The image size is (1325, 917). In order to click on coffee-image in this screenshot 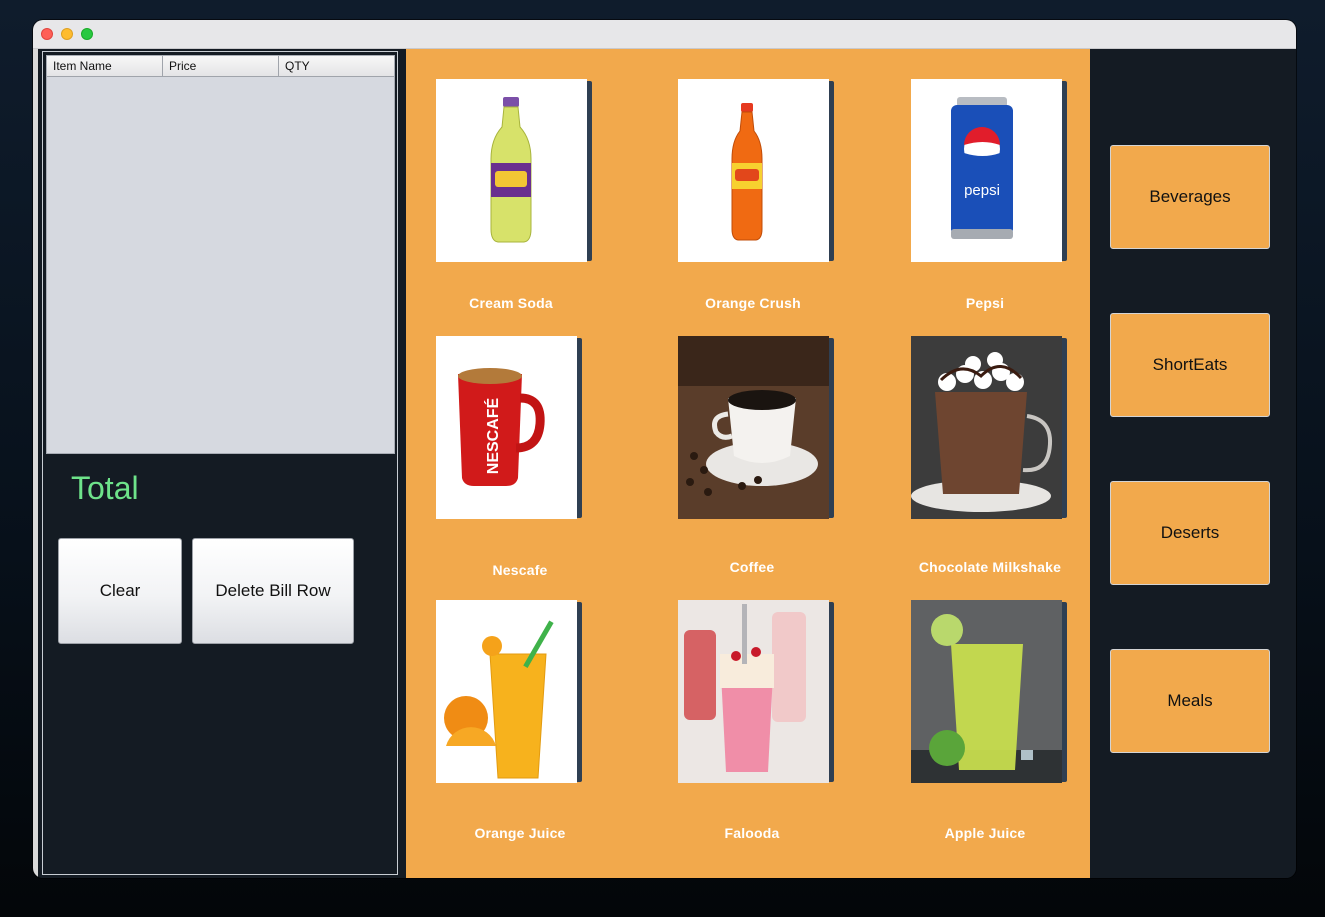, I will do `click(753, 427)`.